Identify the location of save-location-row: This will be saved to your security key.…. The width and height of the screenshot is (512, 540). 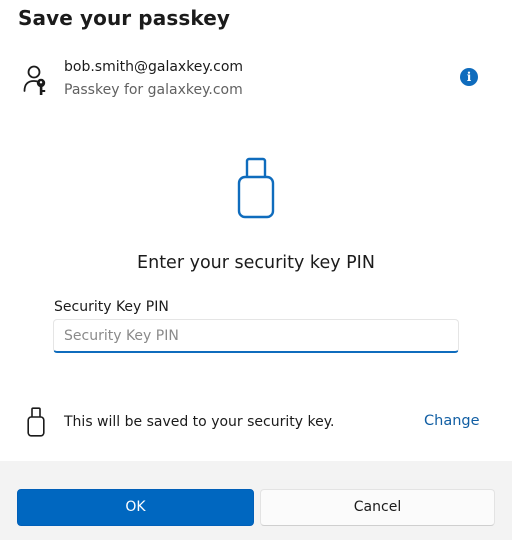
(256, 423).